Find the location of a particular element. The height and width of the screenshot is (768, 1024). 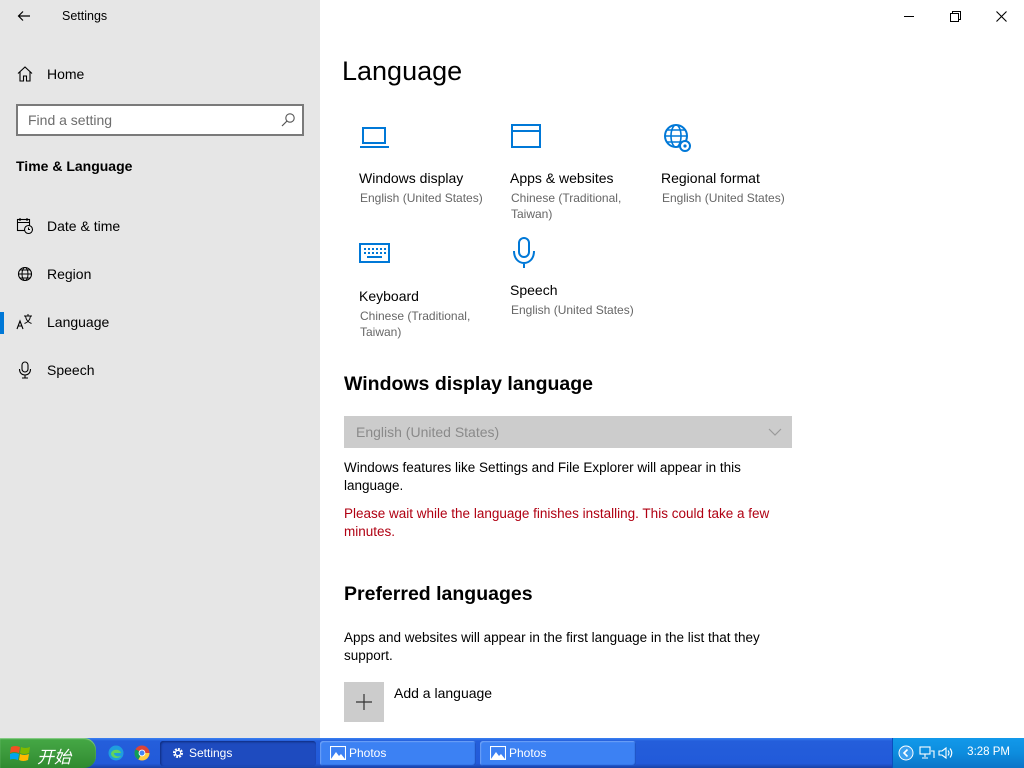

page-title: Language is located at coordinates (402, 71).